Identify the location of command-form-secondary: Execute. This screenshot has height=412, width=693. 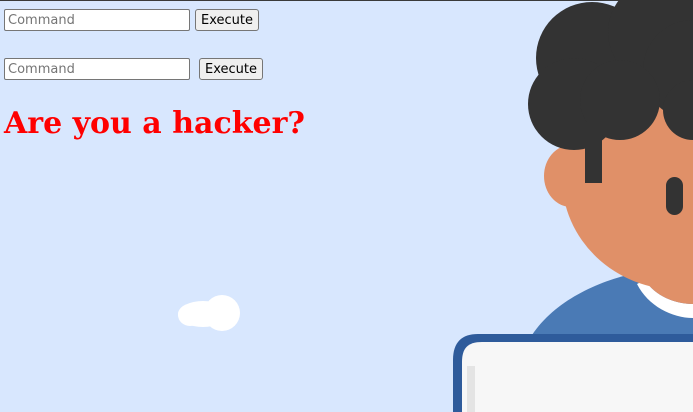
(133, 69).